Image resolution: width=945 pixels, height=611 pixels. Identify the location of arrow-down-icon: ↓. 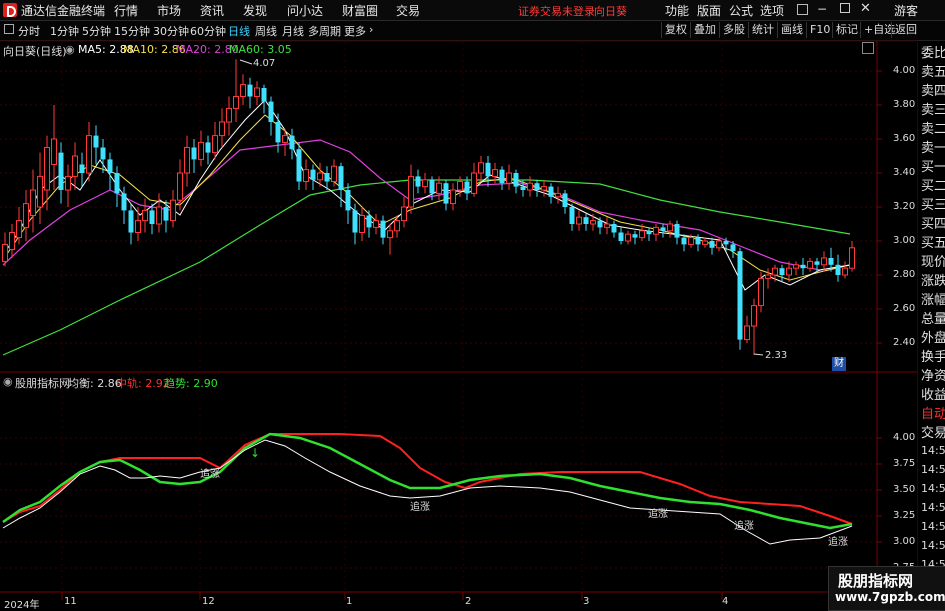
(255, 453).